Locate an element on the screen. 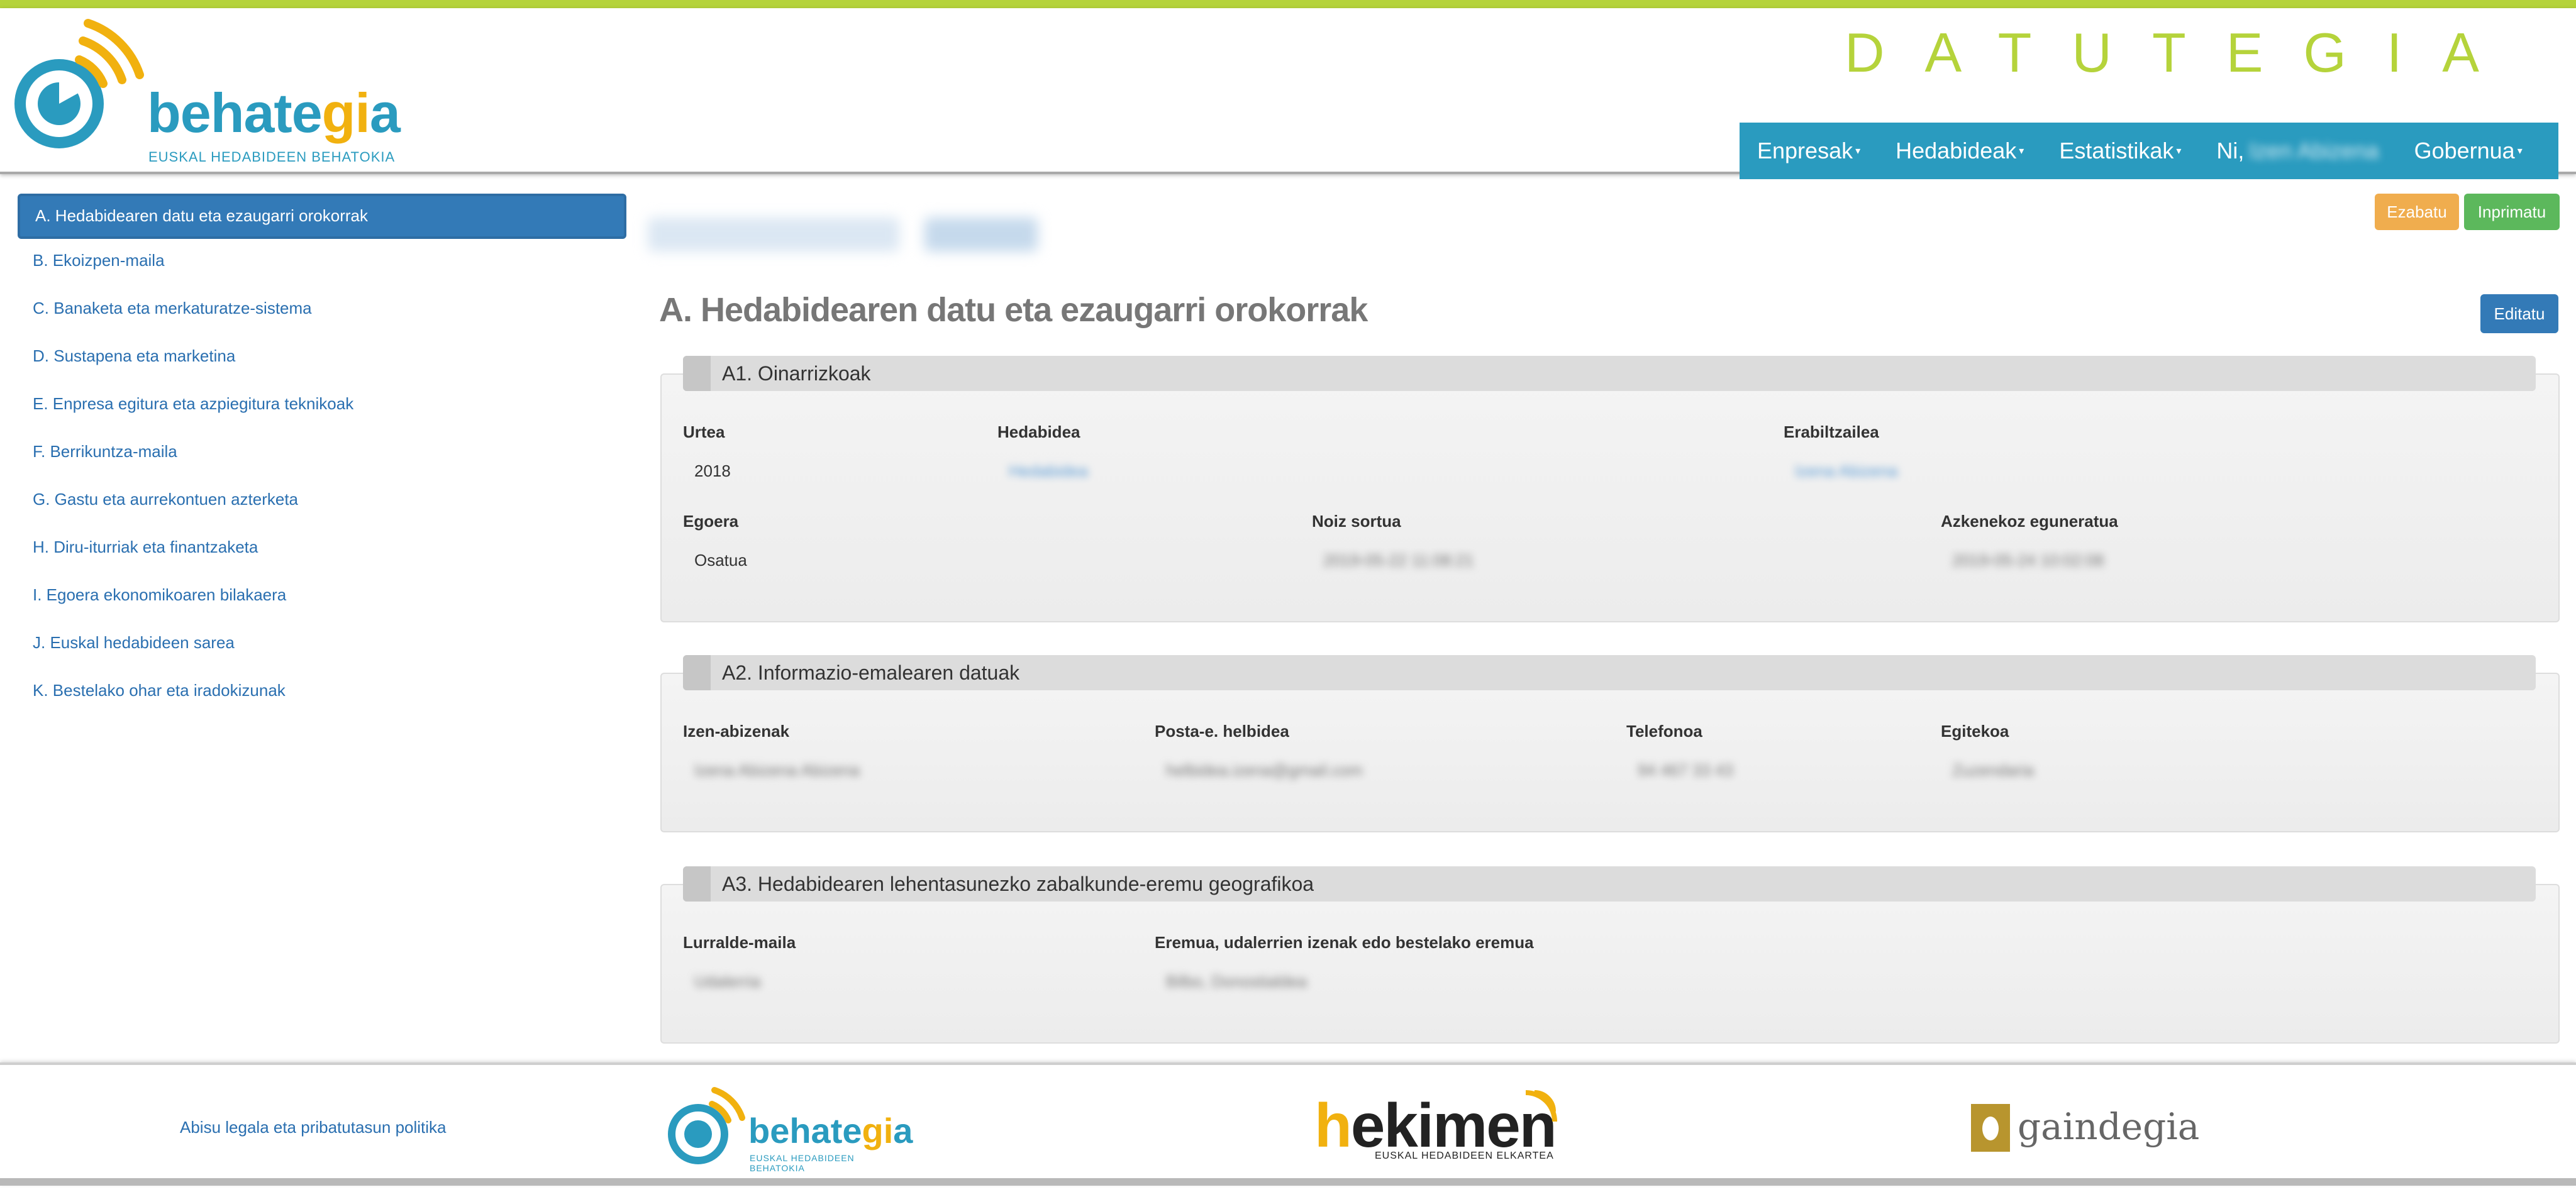  logo-wordmark: gaindegia is located at coordinates (2109, 1126).